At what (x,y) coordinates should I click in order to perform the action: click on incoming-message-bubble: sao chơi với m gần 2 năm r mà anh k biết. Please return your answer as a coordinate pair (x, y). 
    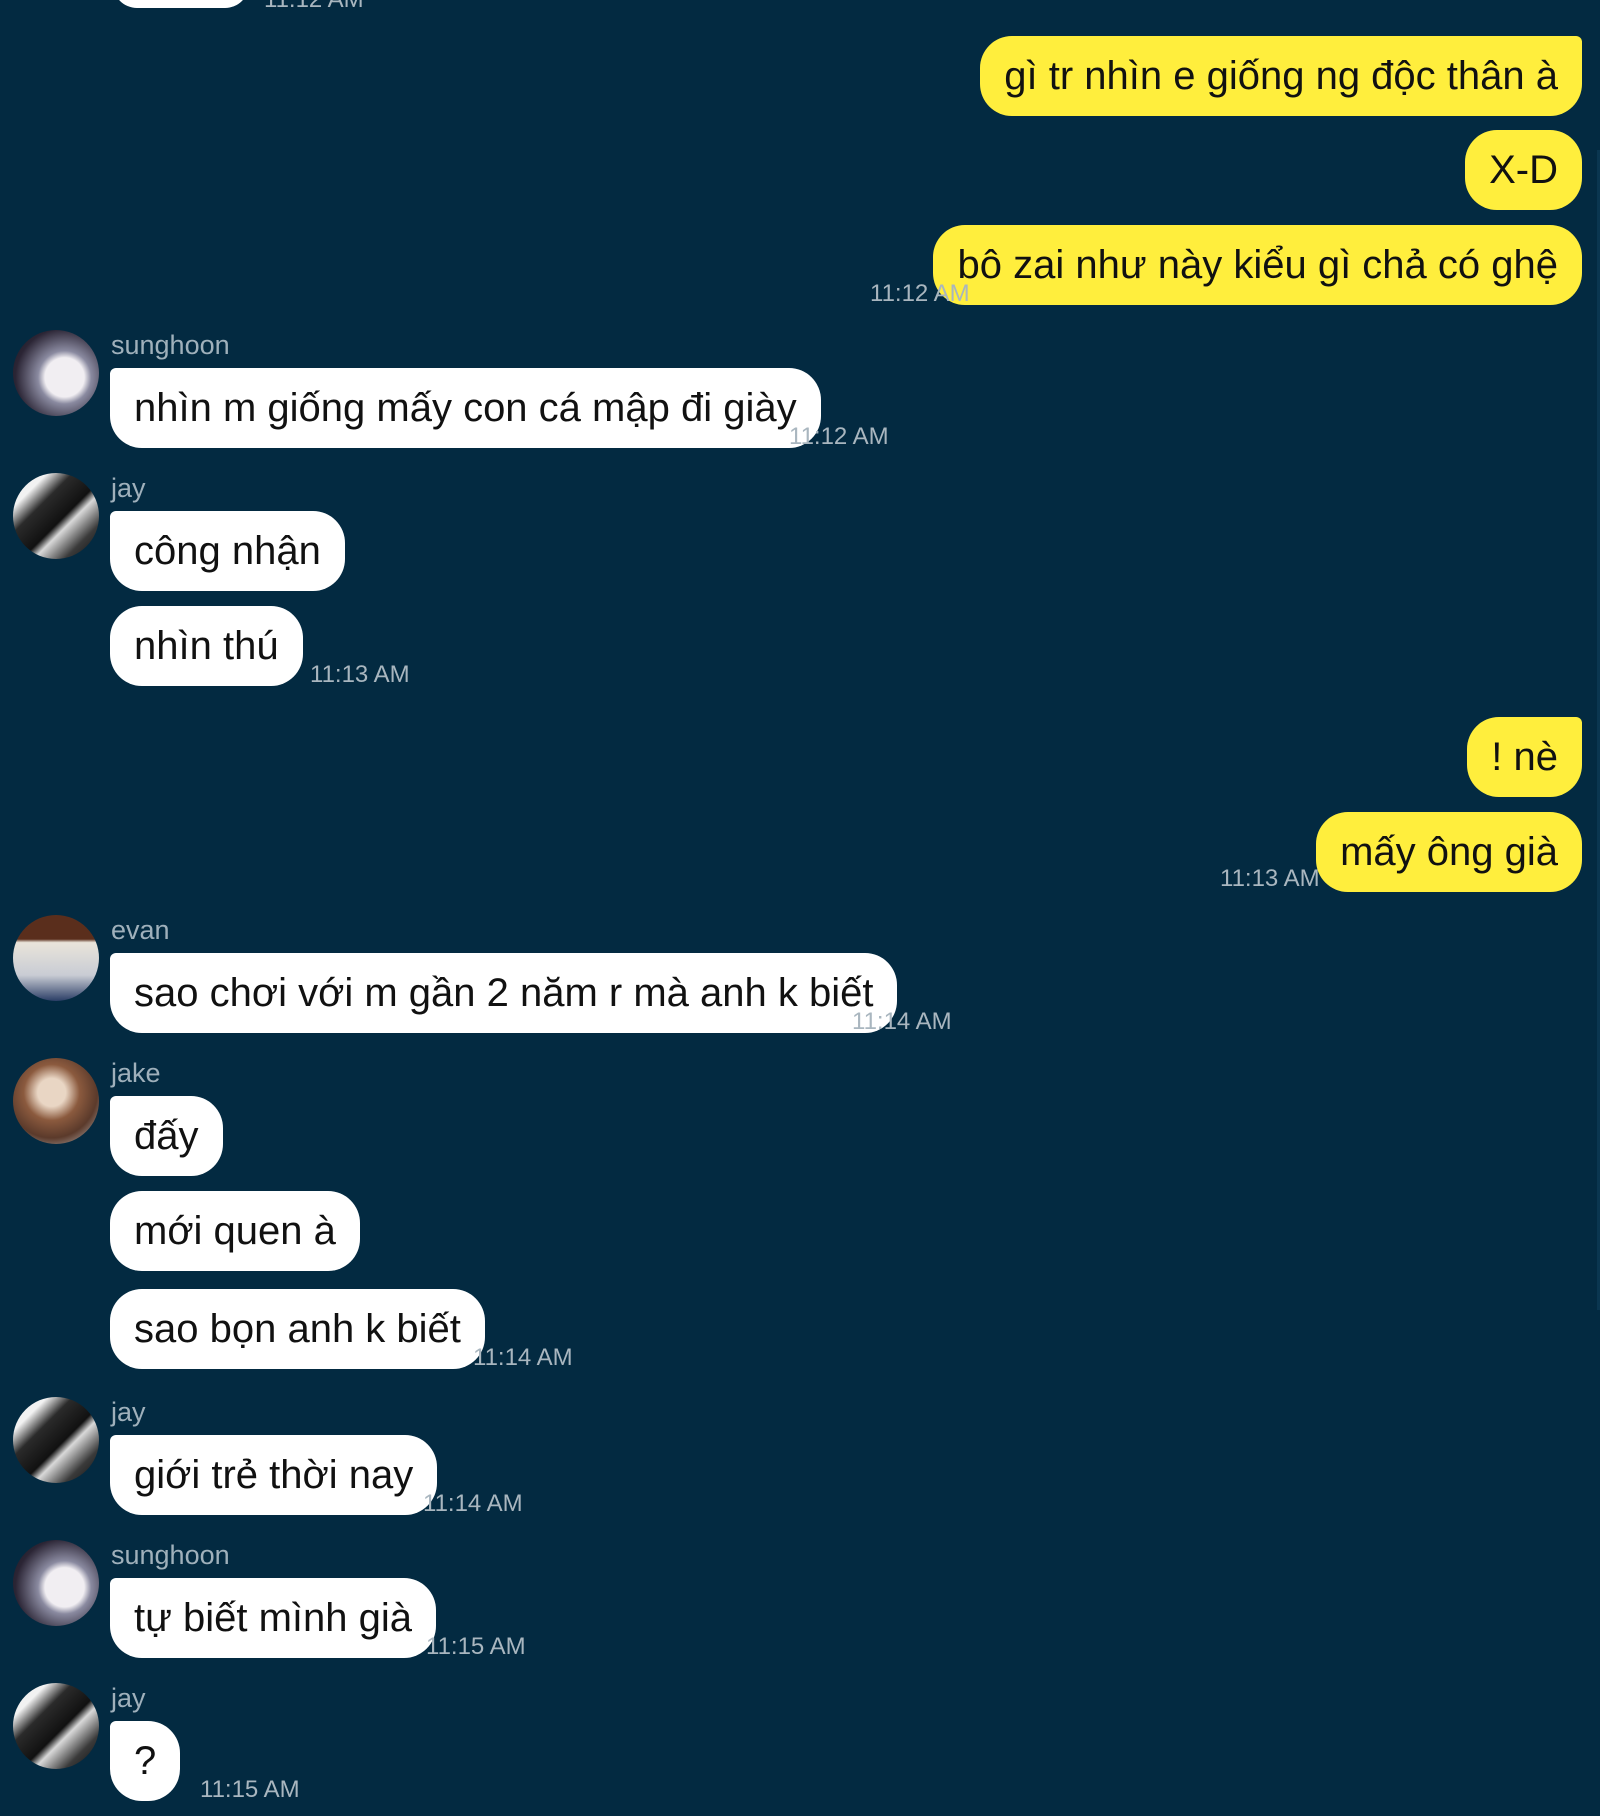
    Looking at the image, I should click on (504, 993).